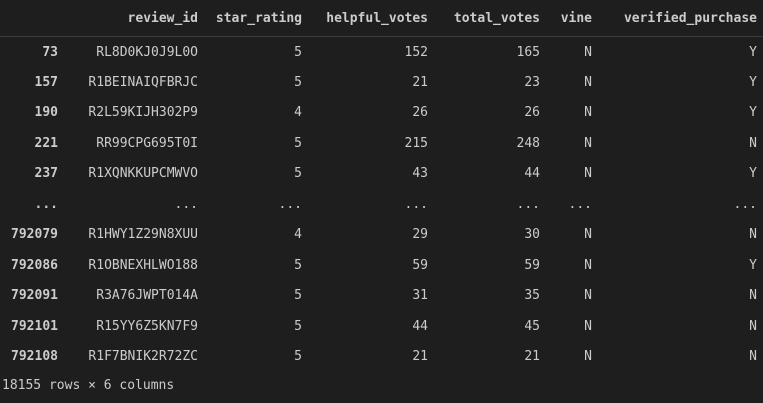 Image resolution: width=763 pixels, height=403 pixels. I want to click on cell-helpful-votes: 26, so click(420, 113).